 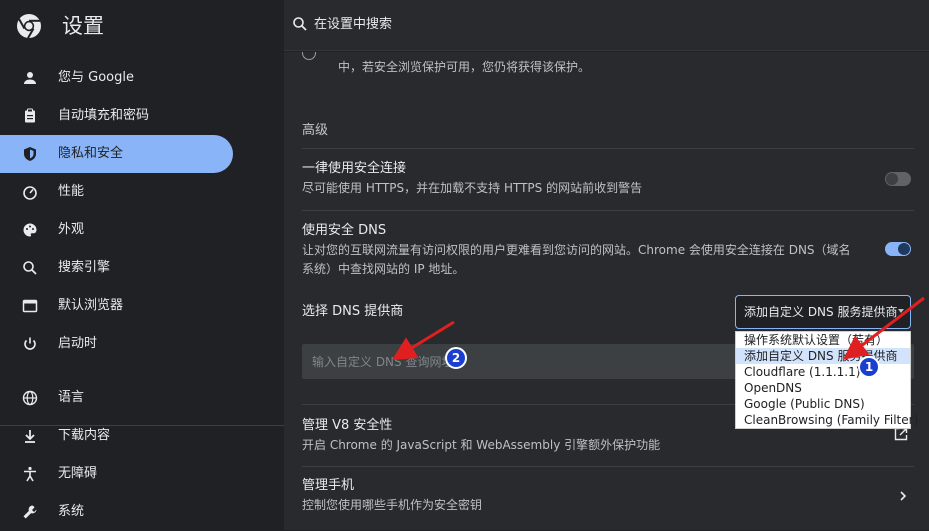 I want to click on always-secure-title: 一律使用安全连接, so click(x=354, y=168).